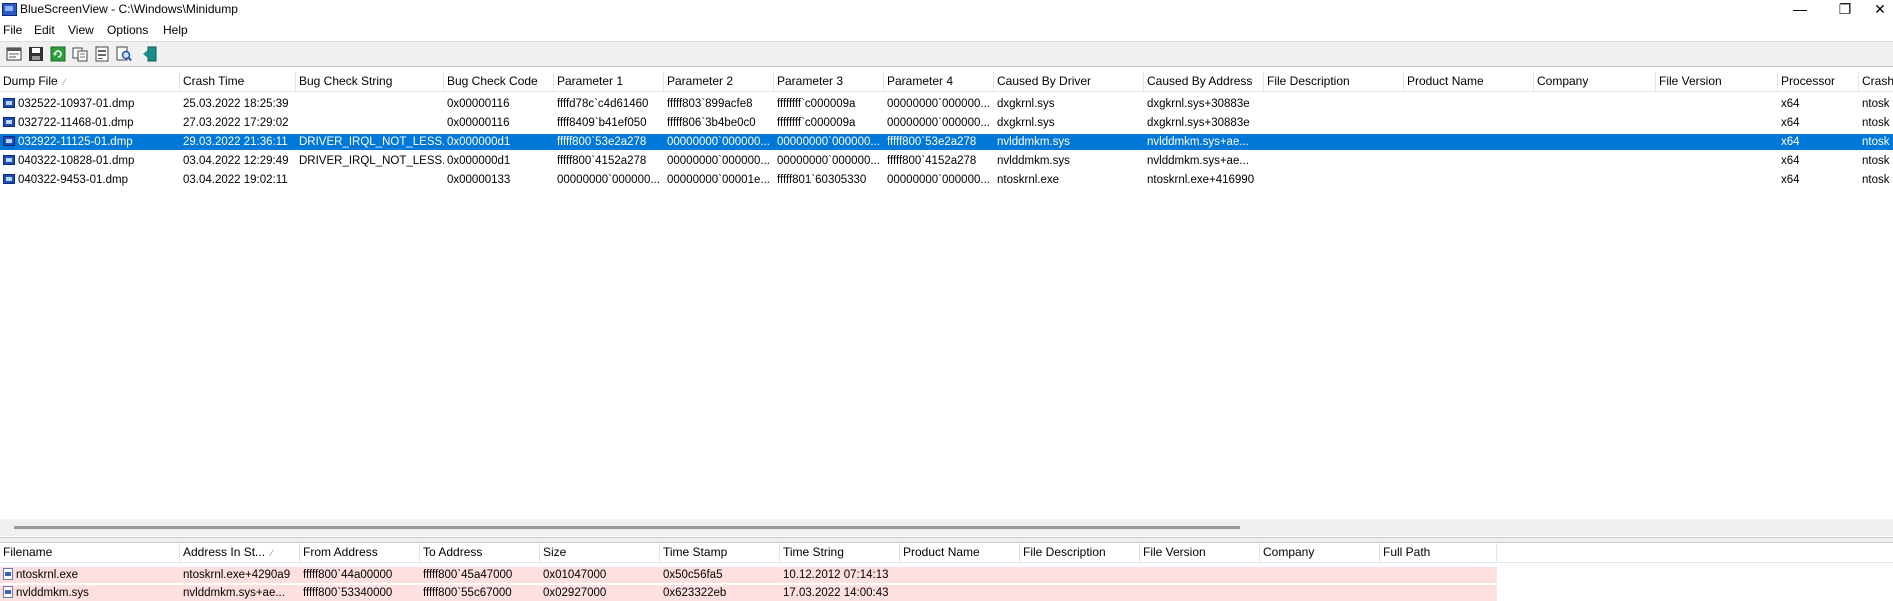 The width and height of the screenshot is (1893, 601). I want to click on toolbar, so click(946, 54).